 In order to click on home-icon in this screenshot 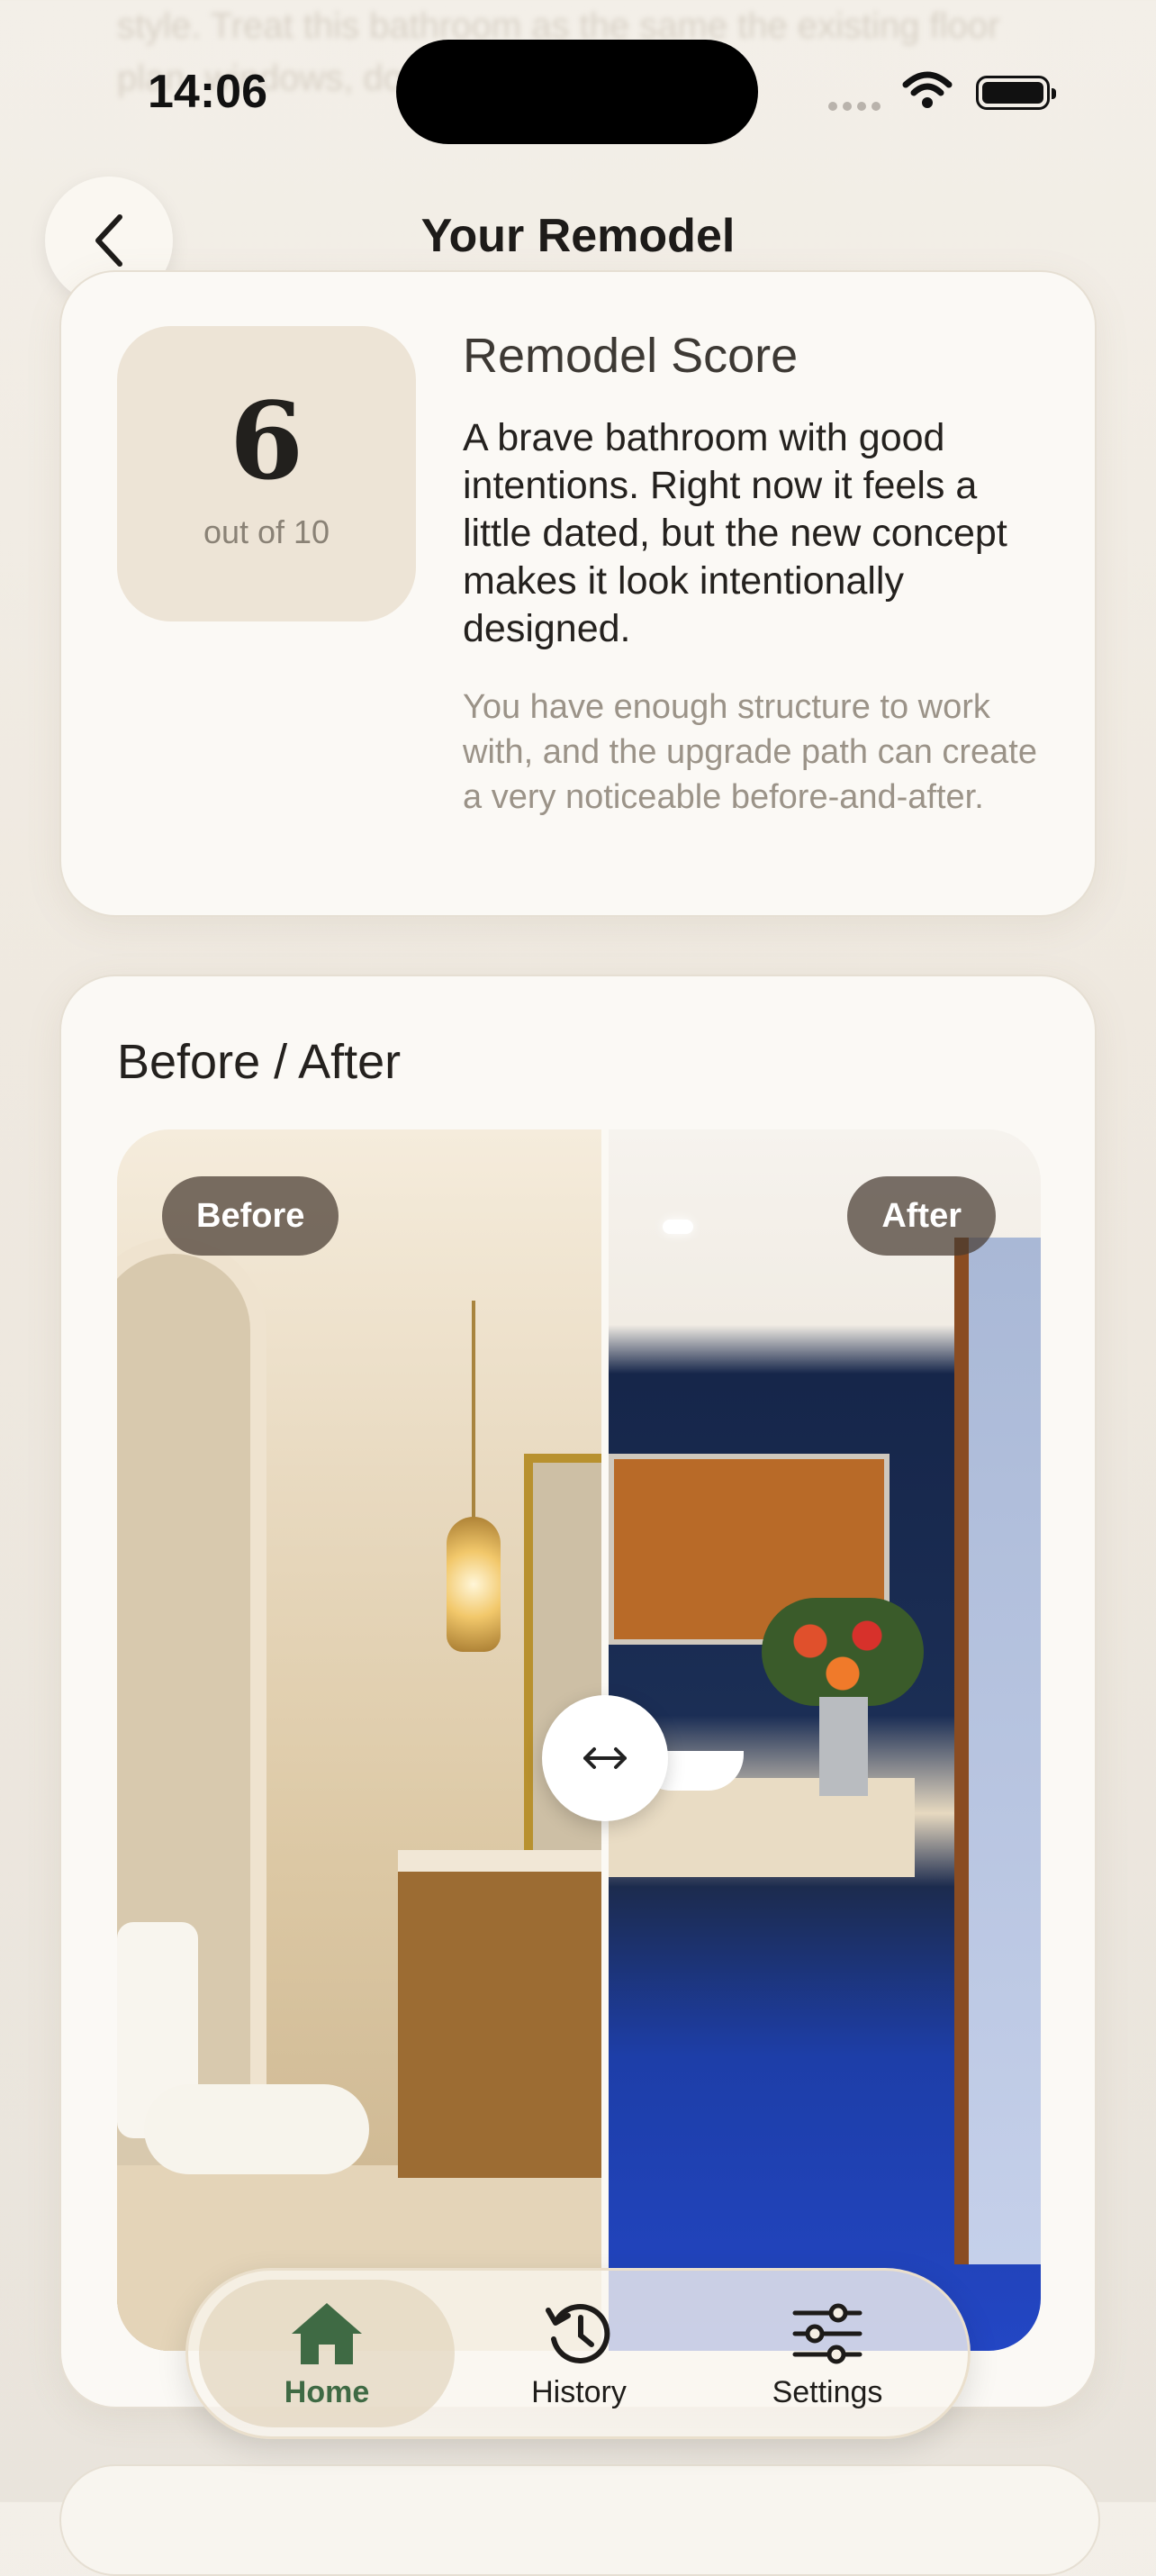, I will do `click(327, 2333)`.